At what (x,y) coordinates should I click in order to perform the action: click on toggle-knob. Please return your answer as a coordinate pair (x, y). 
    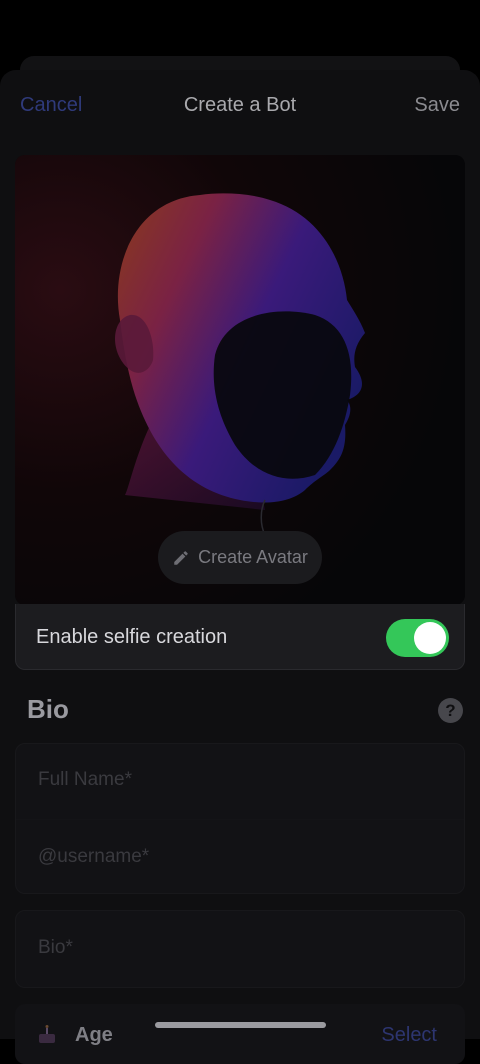
    Looking at the image, I should click on (430, 638).